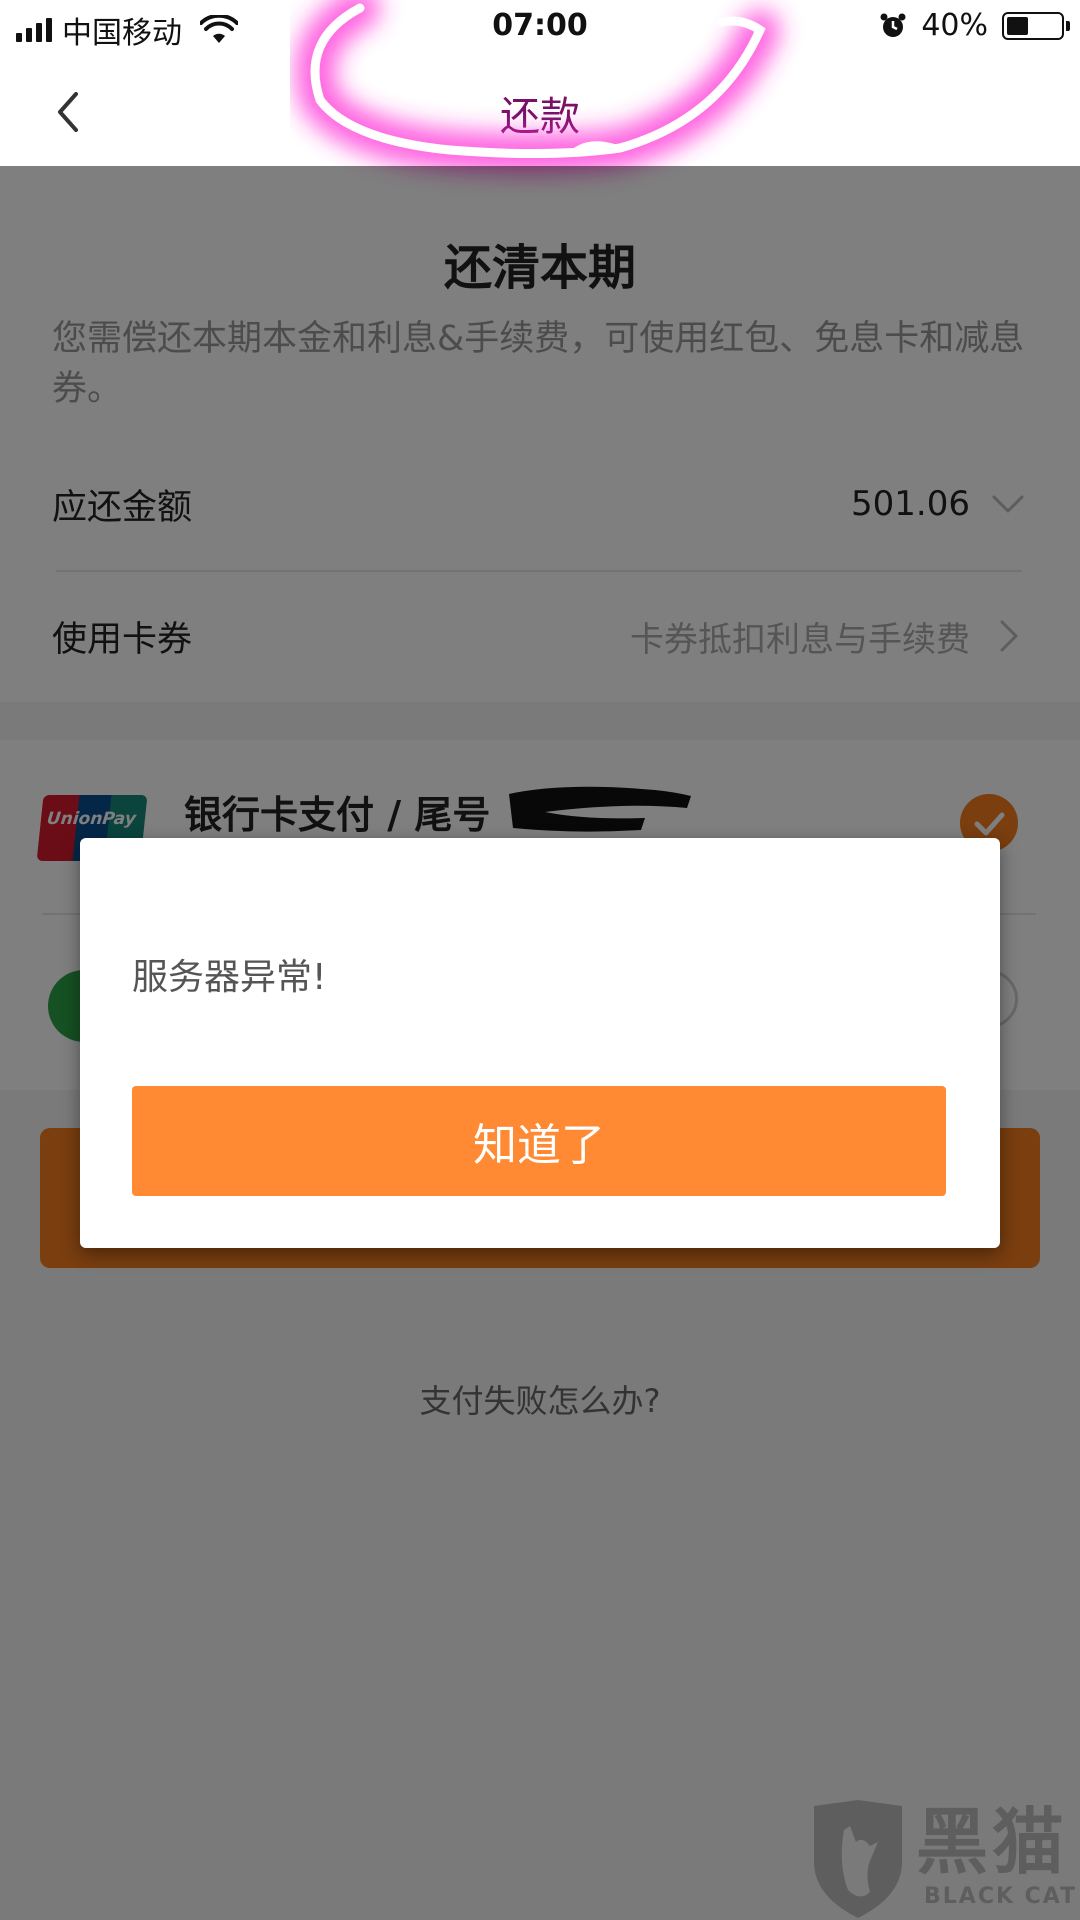 This screenshot has height=1920, width=1080. Describe the element at coordinates (954, 25) in the screenshot. I see `battery-percent: 40%` at that location.